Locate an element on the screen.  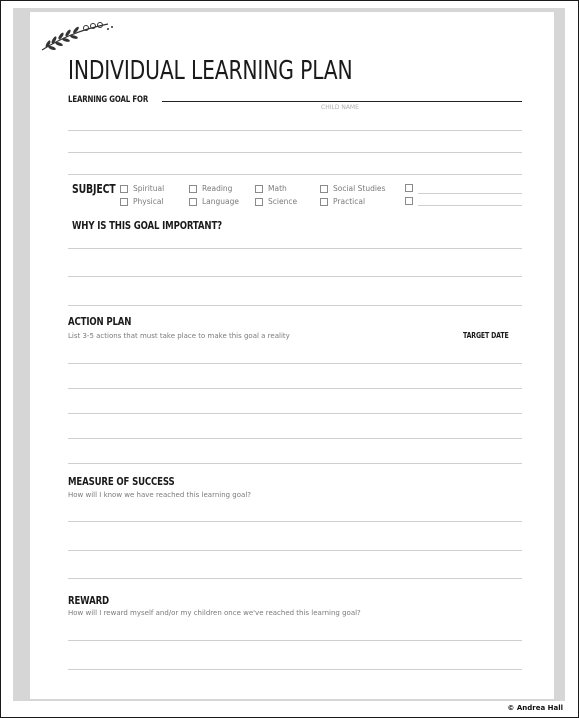
child-name-caption: CHILD NAME is located at coordinates (340, 107).